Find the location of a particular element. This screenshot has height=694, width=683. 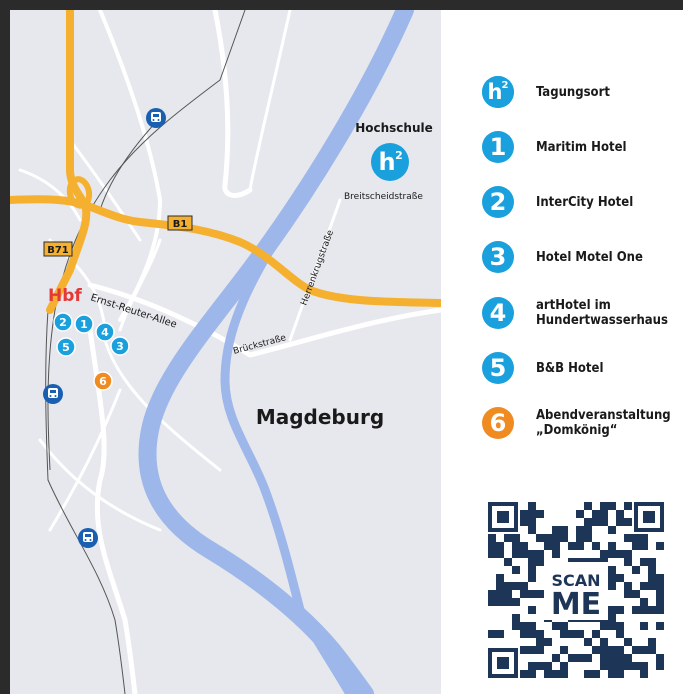

hotel-marker-5: 5 is located at coordinates (66, 347).